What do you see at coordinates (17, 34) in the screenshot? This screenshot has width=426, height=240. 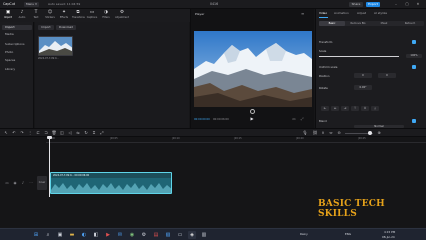 I see `sidebar-item-media: Media` at bounding box center [17, 34].